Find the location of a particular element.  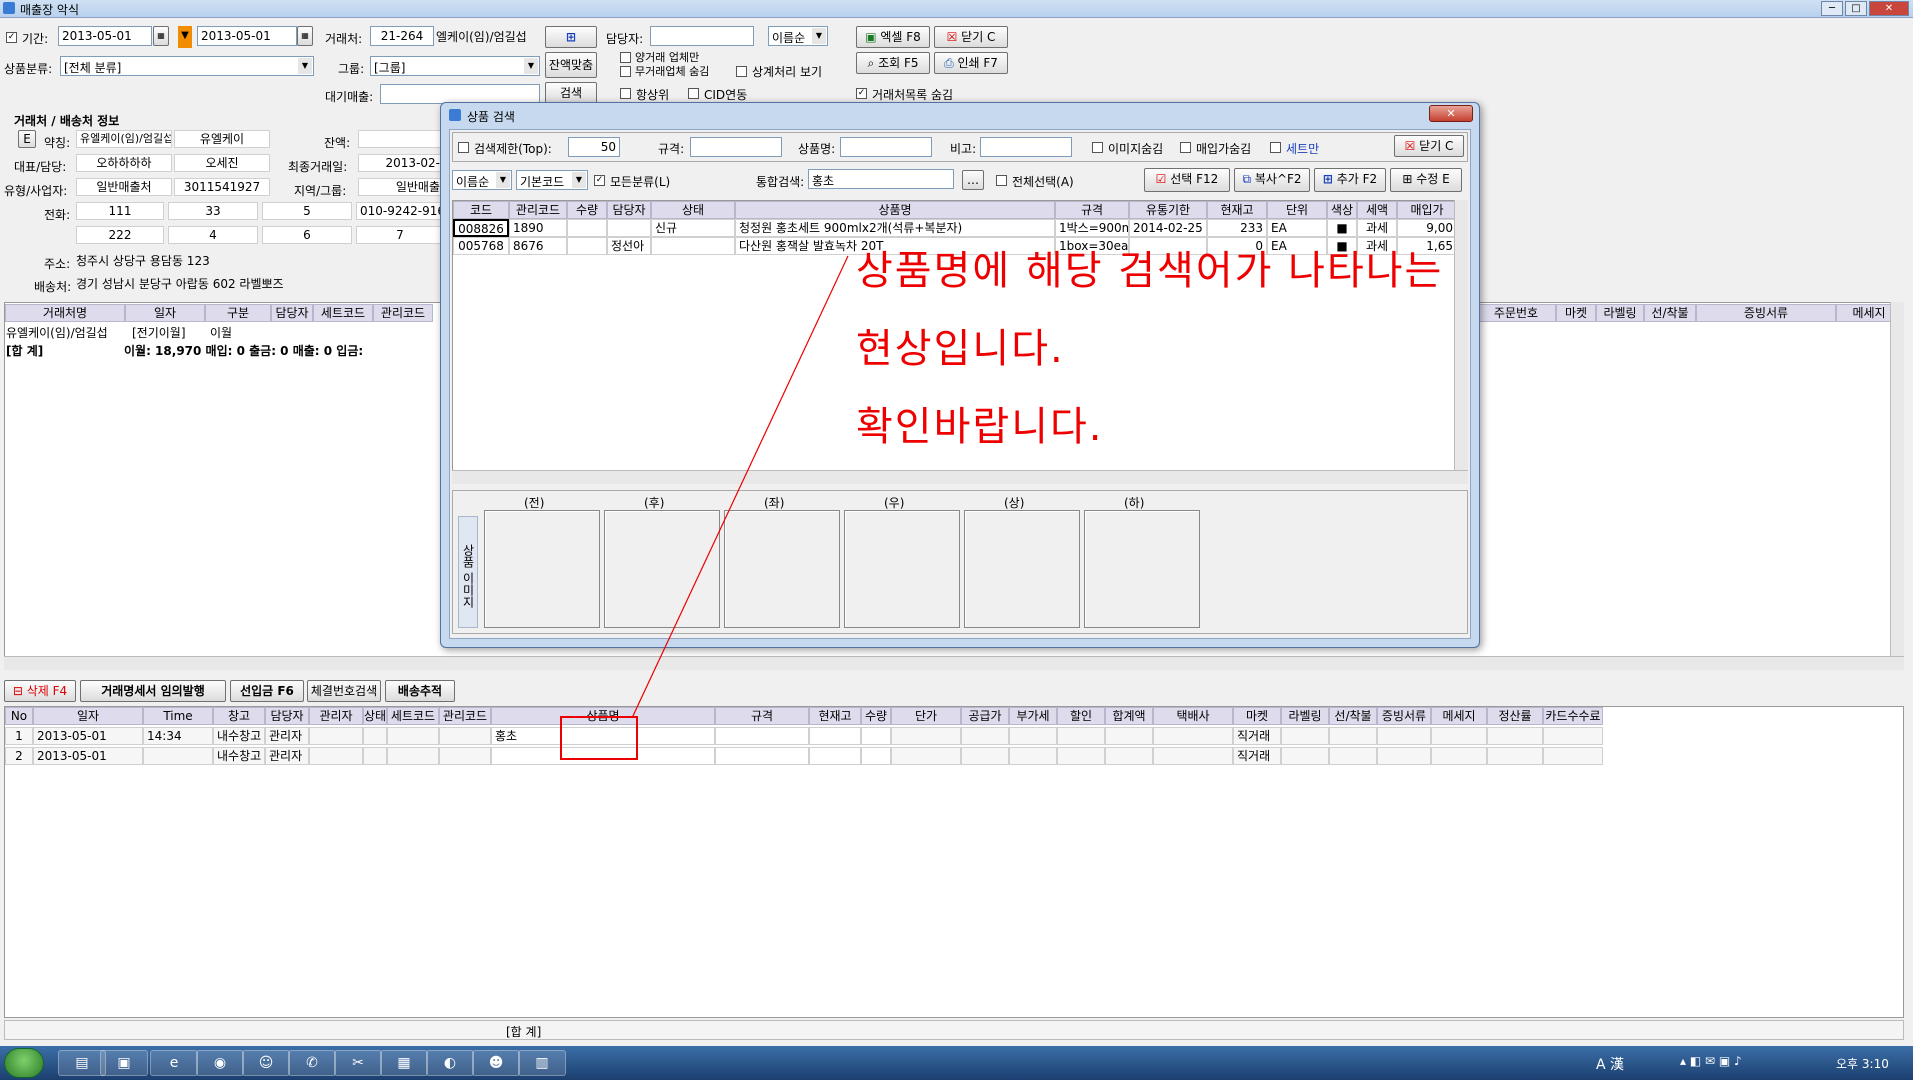

chrome-icon: ◉ is located at coordinates (220, 1063).